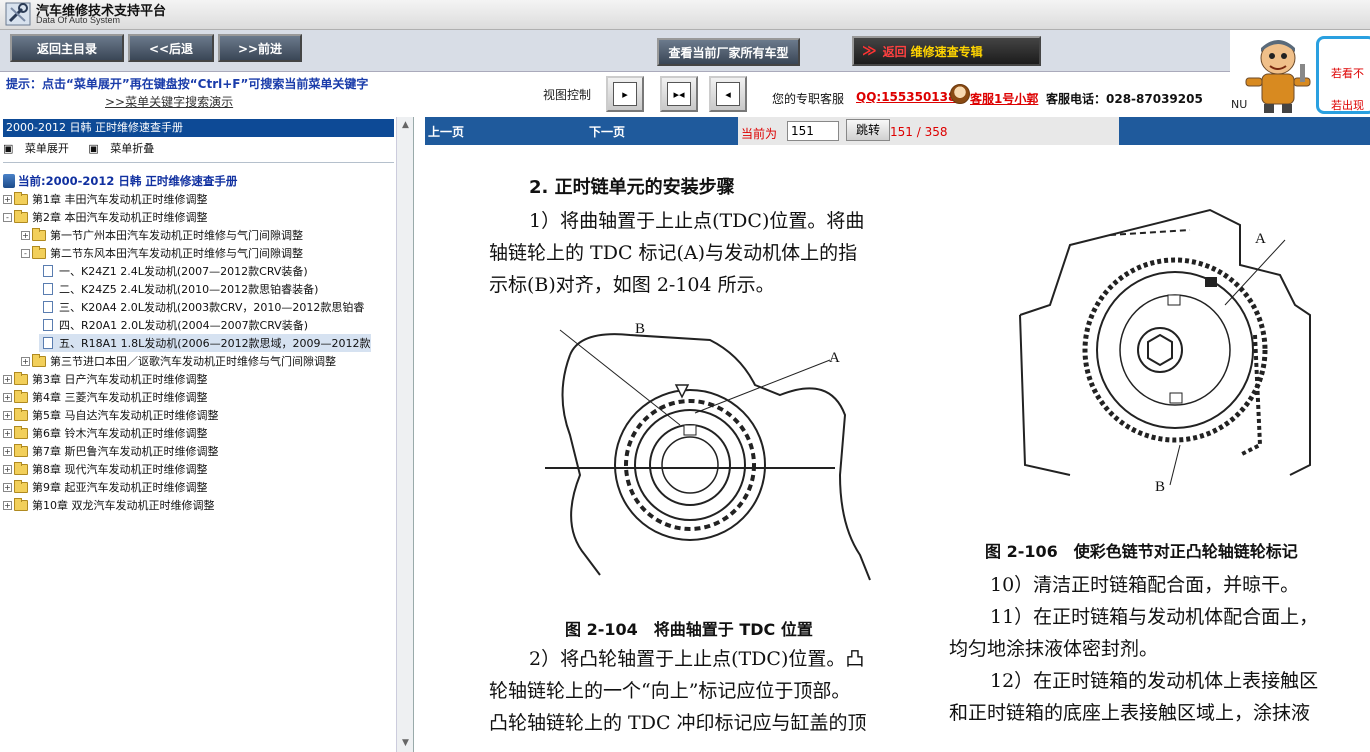 Image resolution: width=1370 pixels, height=752 pixels. I want to click on menu-expand-control: ▣ 菜单展开, so click(40, 148).